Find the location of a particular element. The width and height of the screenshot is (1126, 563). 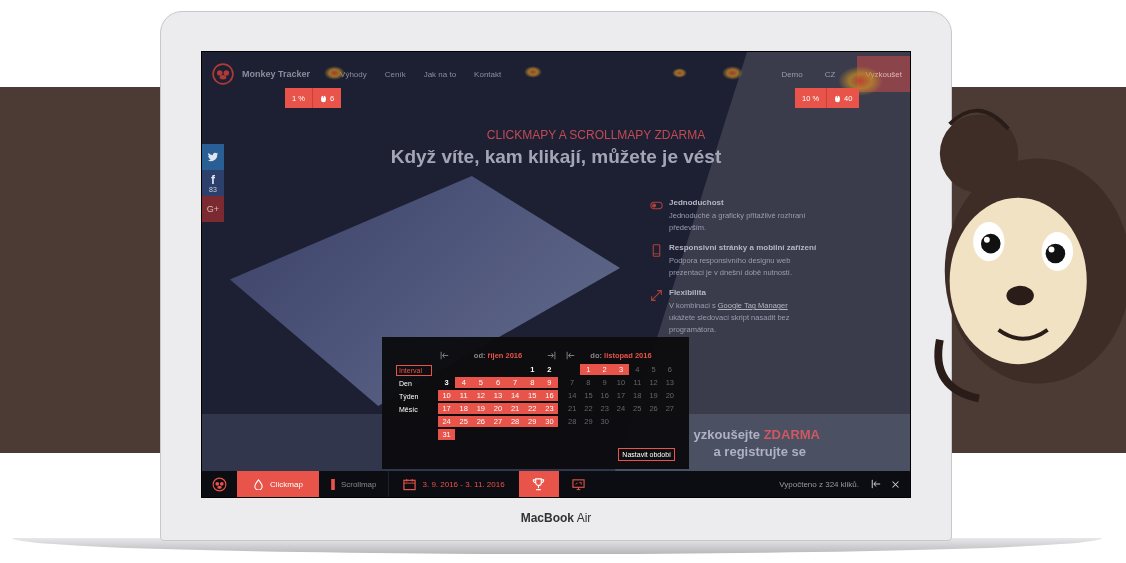

feature-title: Jednoduchost is located at coordinates (697, 202).